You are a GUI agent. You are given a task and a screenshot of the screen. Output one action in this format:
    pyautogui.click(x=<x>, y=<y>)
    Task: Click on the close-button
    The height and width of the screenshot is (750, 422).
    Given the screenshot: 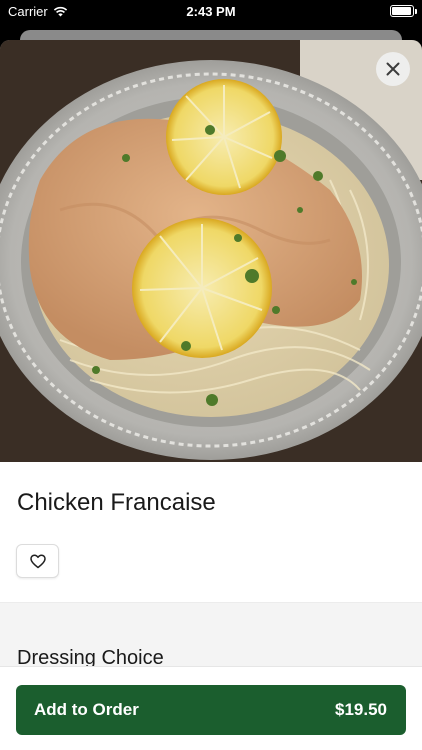 What is the action you would take?
    pyautogui.click(x=393, y=69)
    